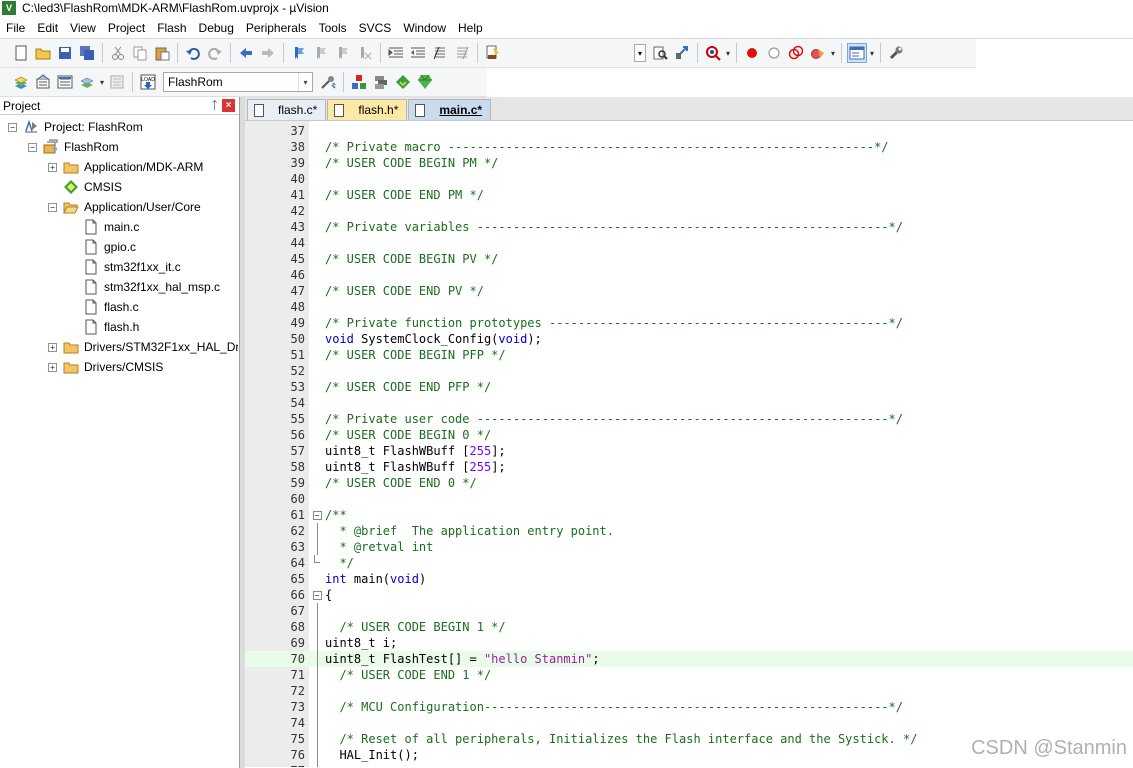  Describe the element at coordinates (238, 82) in the screenshot. I see `target-select: FlashRom ▾` at that location.